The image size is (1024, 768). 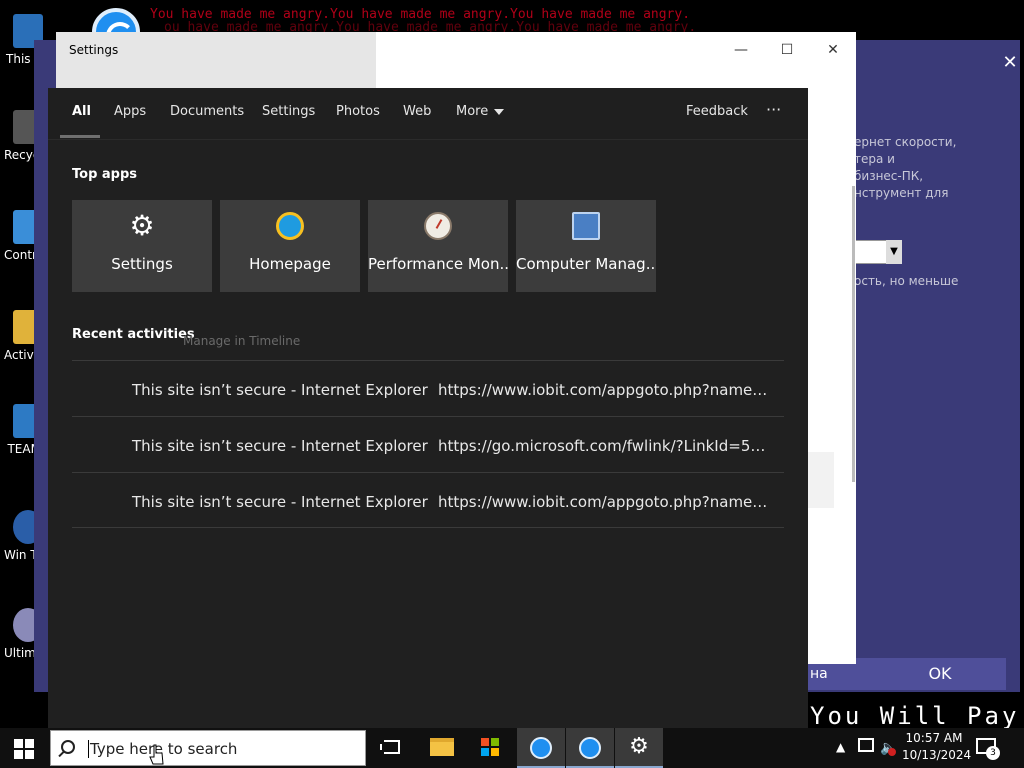 I want to click on tab-photos: Photos, so click(x=358, y=111).